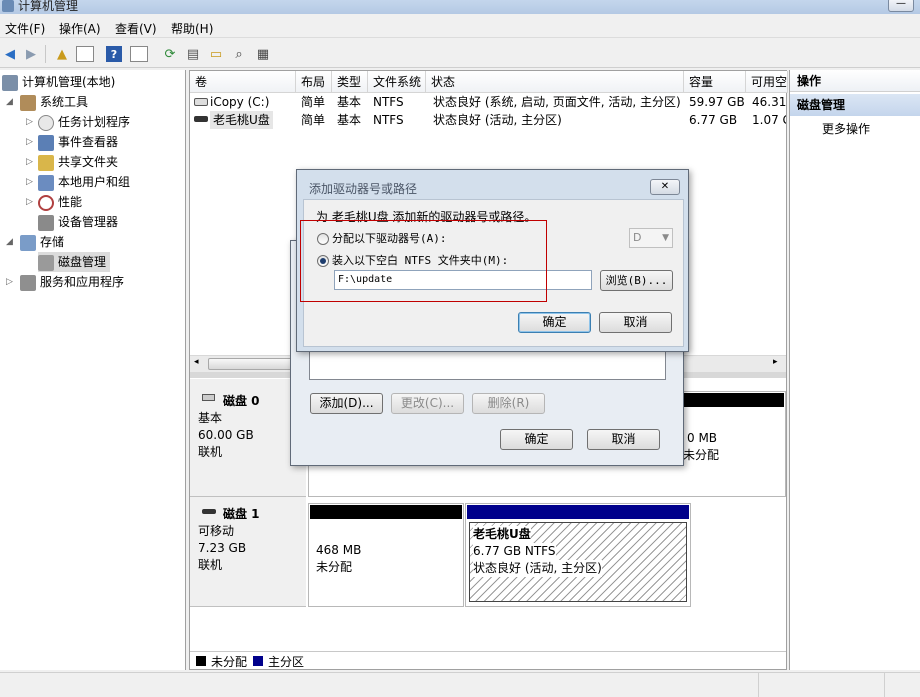 The height and width of the screenshot is (697, 920). Describe the element at coordinates (578, 512) in the screenshot. I see `primary-partition-bar` at that location.